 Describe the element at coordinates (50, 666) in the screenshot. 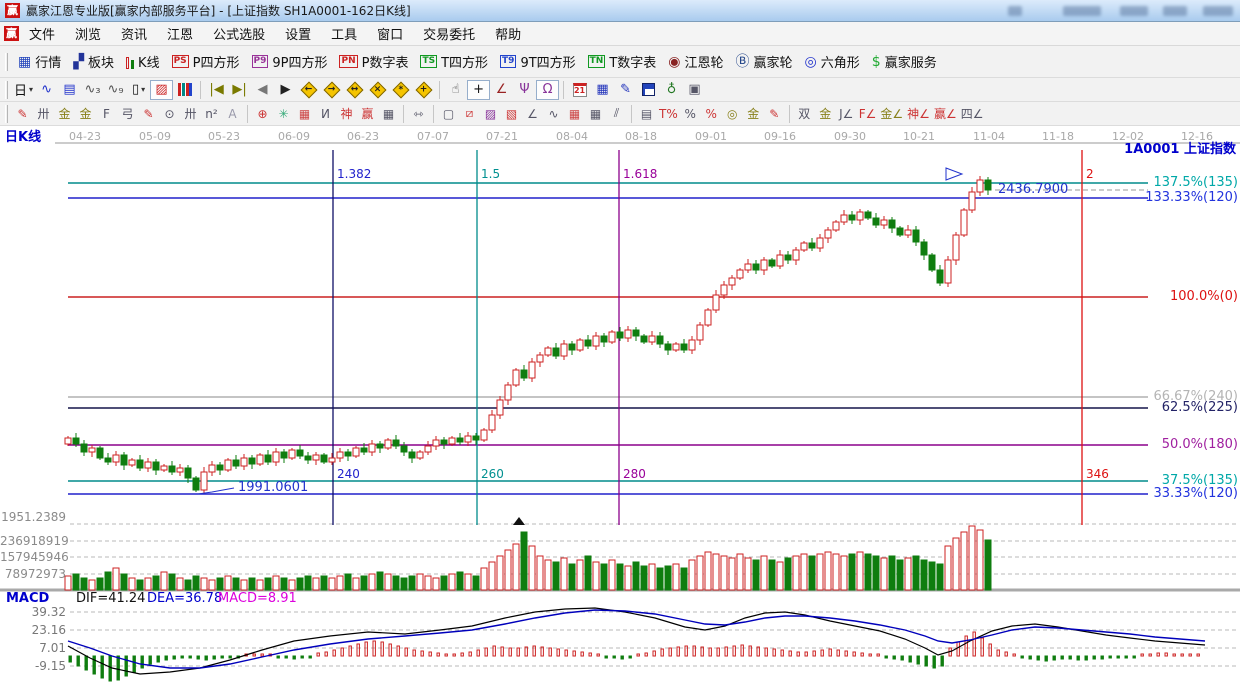

I see `macd-axis-label: -9.15` at that location.